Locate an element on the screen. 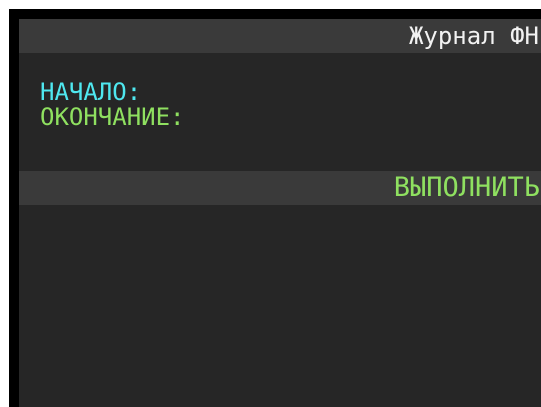 This screenshot has width=541, height=407. start-field-label: НАЧАЛО: is located at coordinates (90, 92).